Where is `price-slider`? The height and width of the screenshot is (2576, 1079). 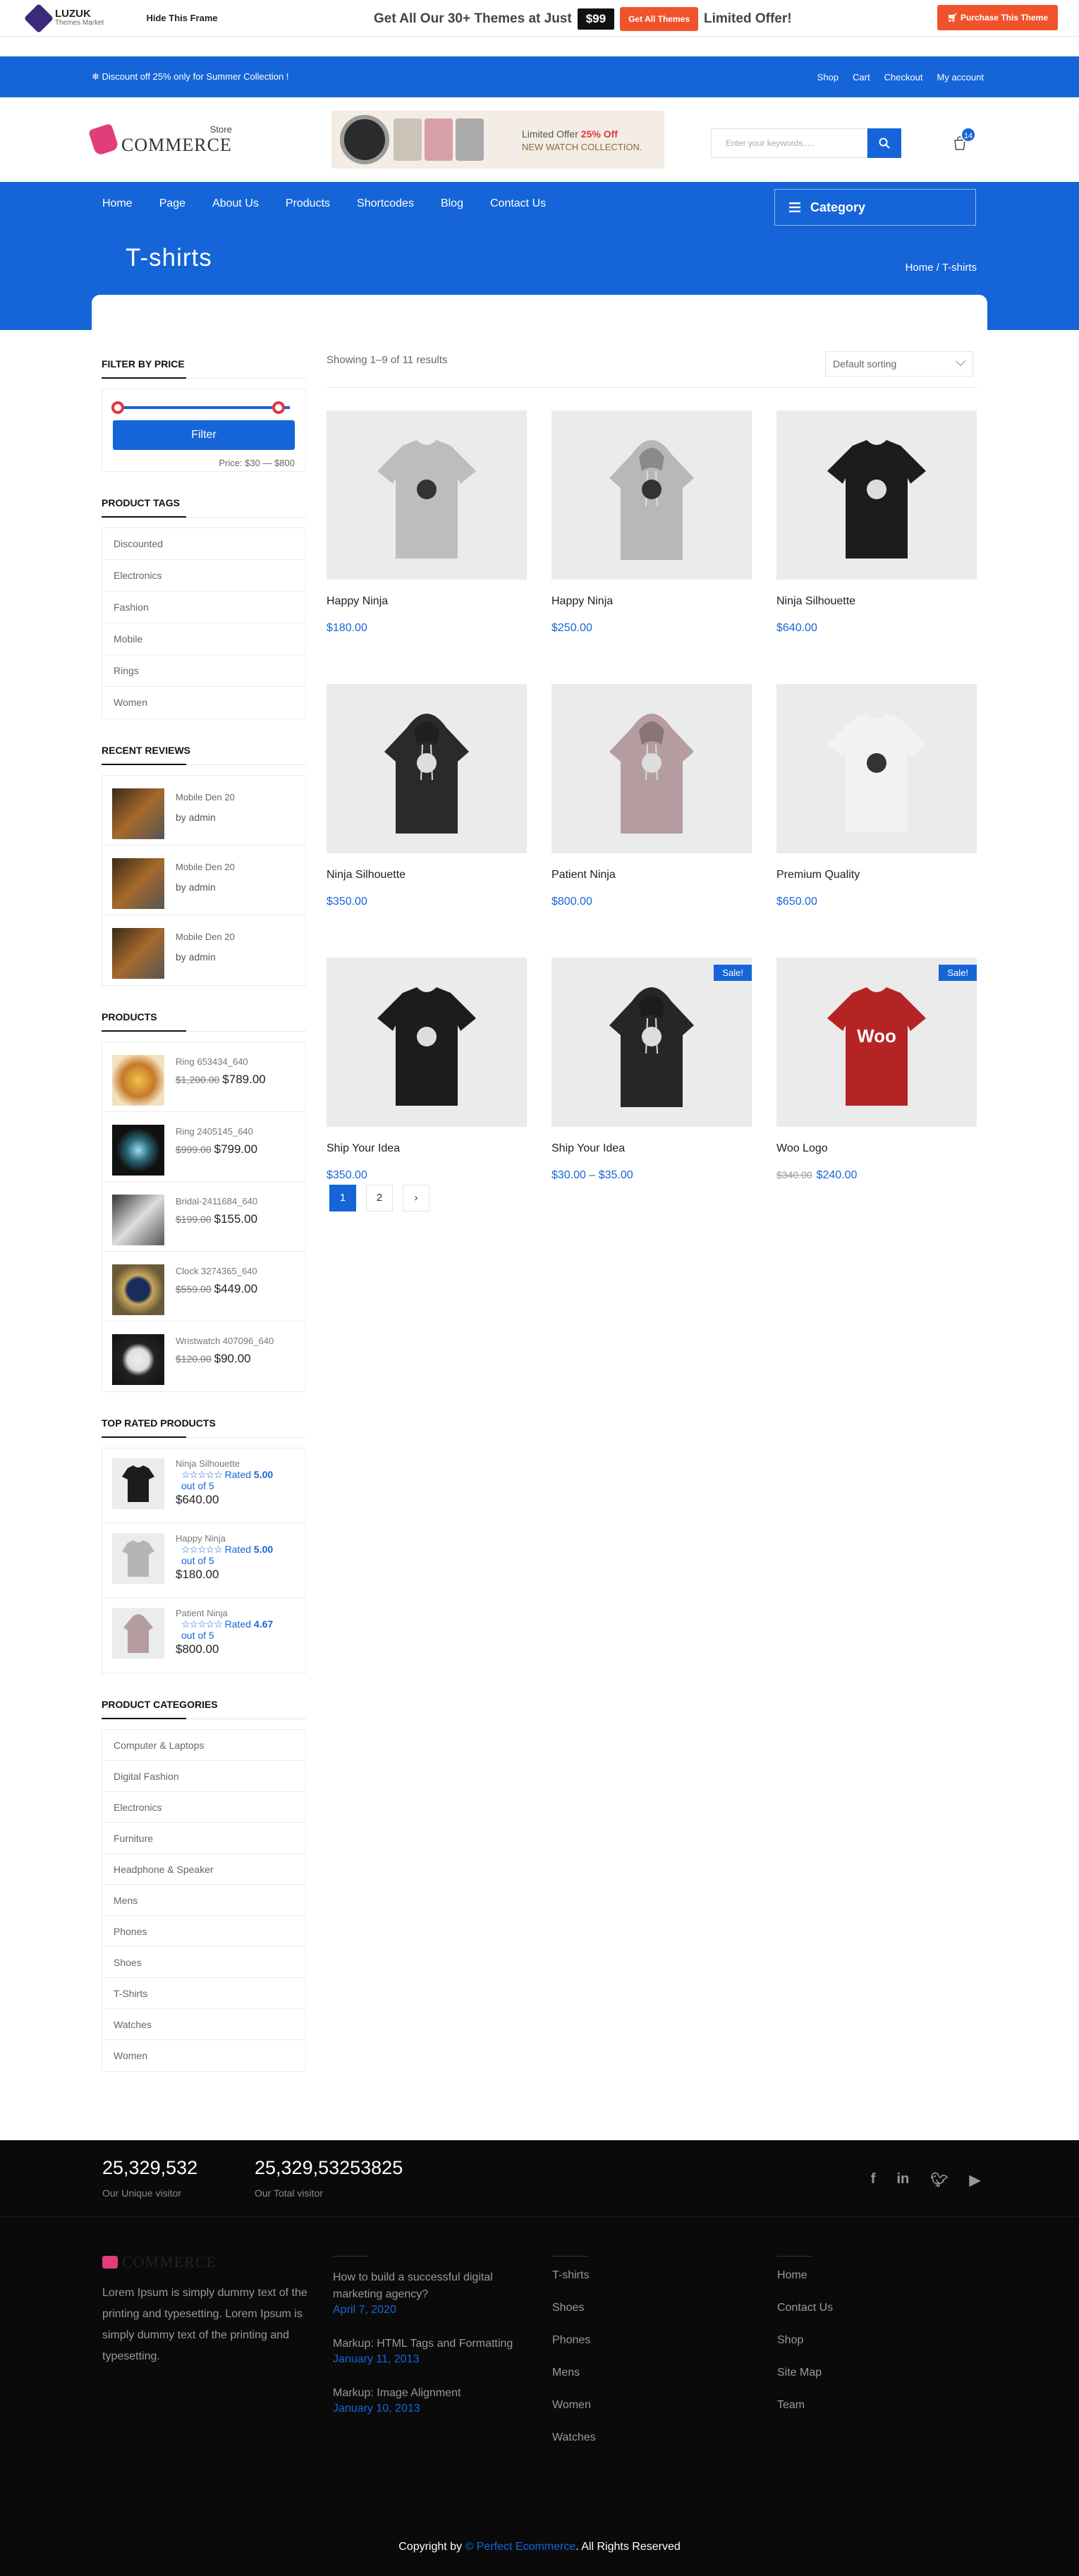
price-slider is located at coordinates (200, 408).